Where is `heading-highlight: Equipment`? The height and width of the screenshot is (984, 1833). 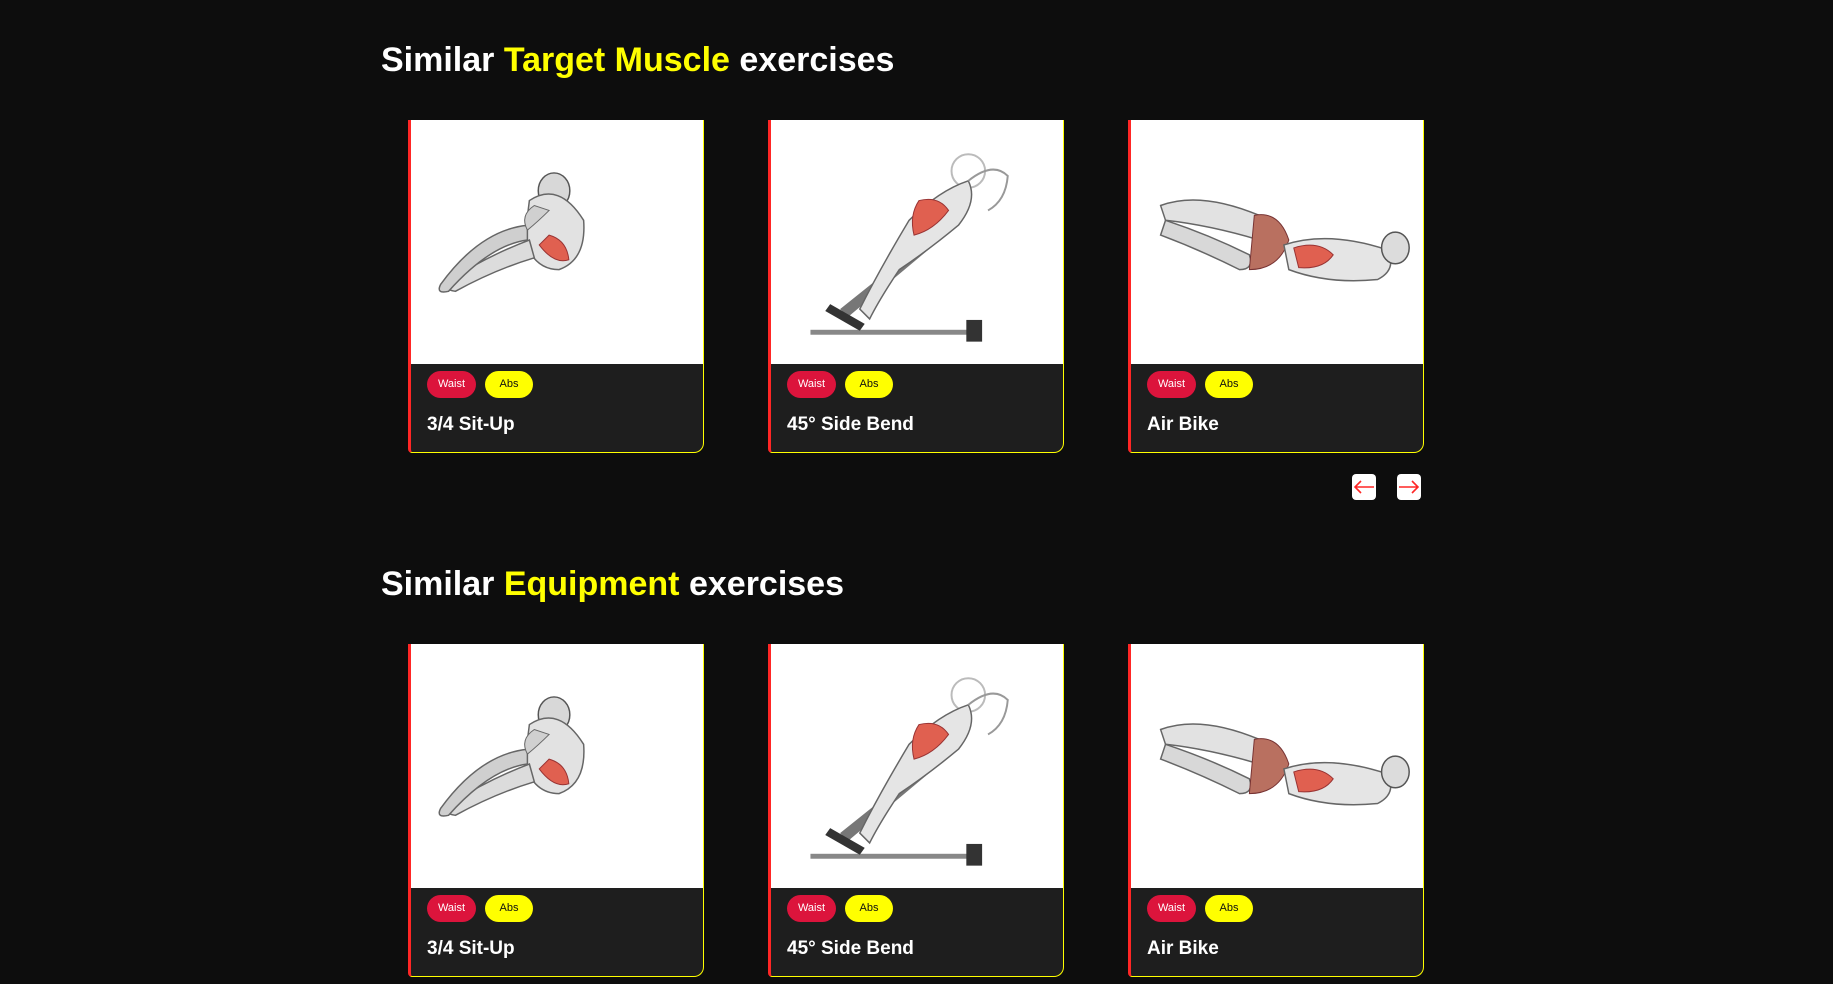 heading-highlight: Equipment is located at coordinates (591, 584).